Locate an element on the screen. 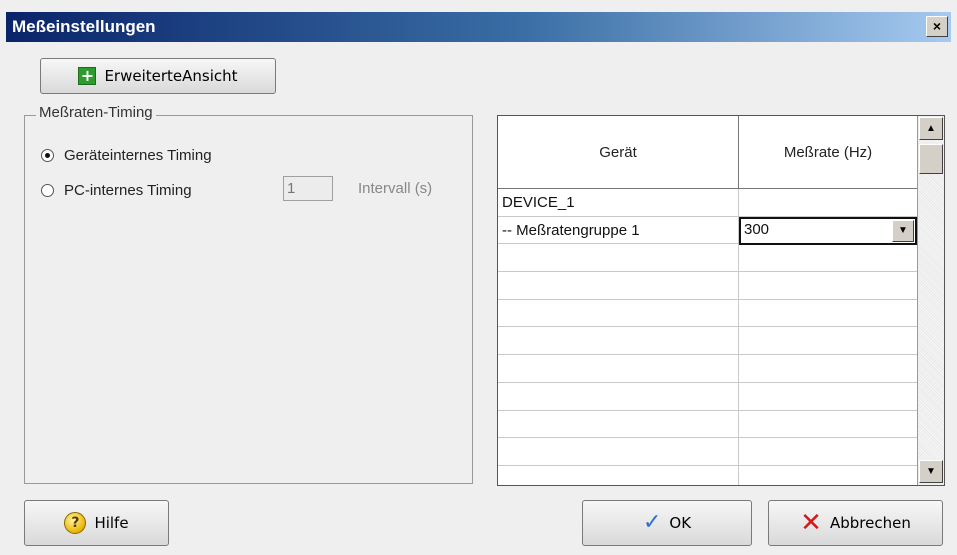 This screenshot has width=957, height=555. scroll-up-icon: ▲ is located at coordinates (931, 128).